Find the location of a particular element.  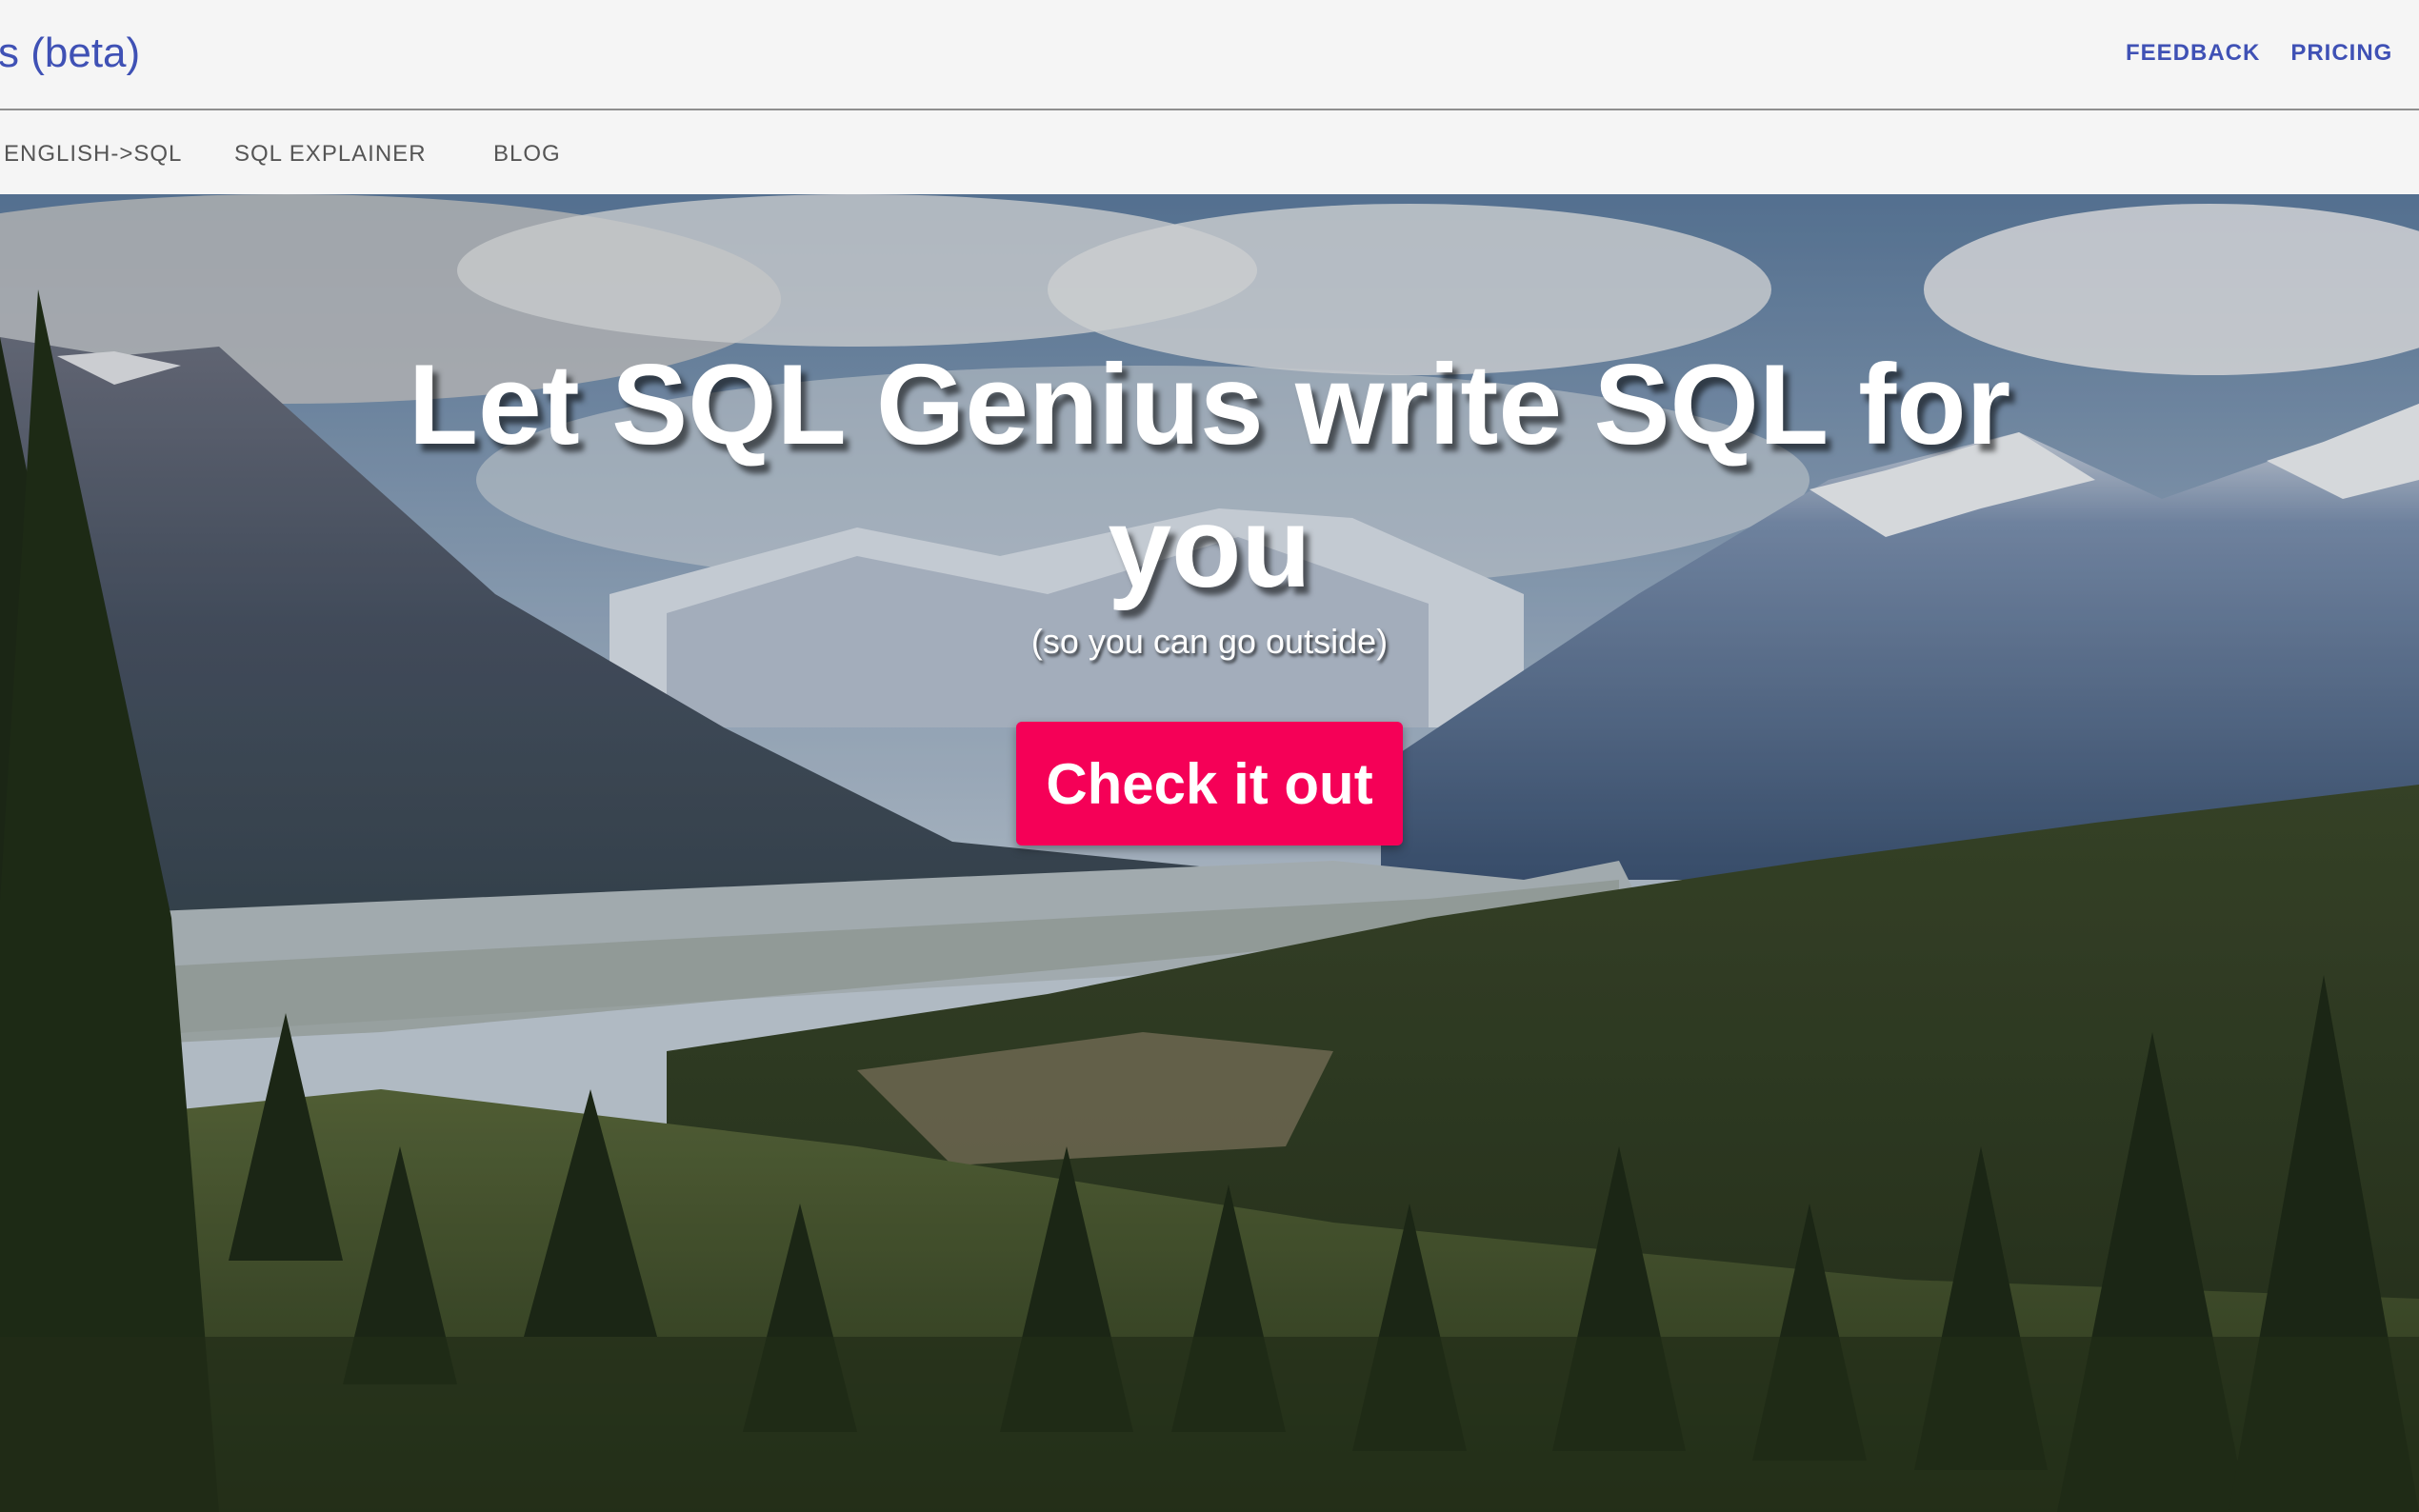

hero-title: Let SQL Genius write SQL for you is located at coordinates (1209, 476).